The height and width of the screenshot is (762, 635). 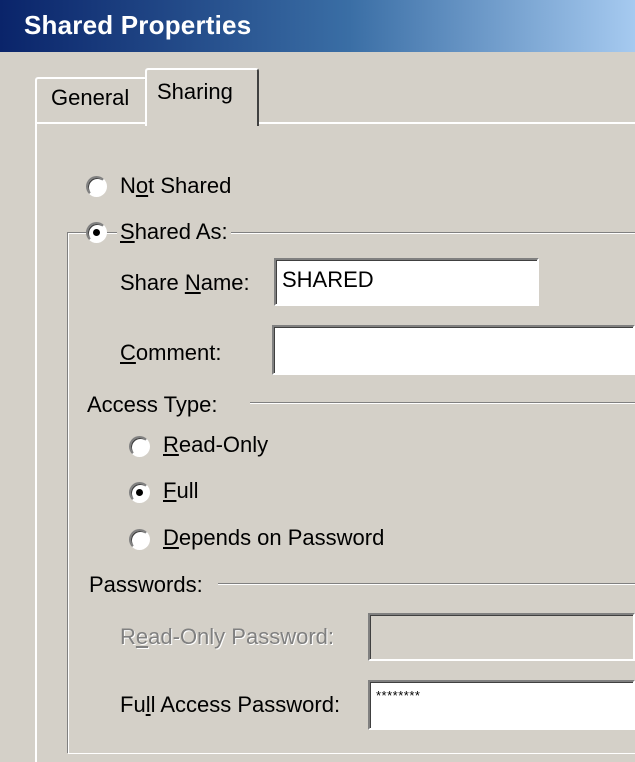 I want to click on shared-as-label: Shared As:, so click(x=174, y=232).